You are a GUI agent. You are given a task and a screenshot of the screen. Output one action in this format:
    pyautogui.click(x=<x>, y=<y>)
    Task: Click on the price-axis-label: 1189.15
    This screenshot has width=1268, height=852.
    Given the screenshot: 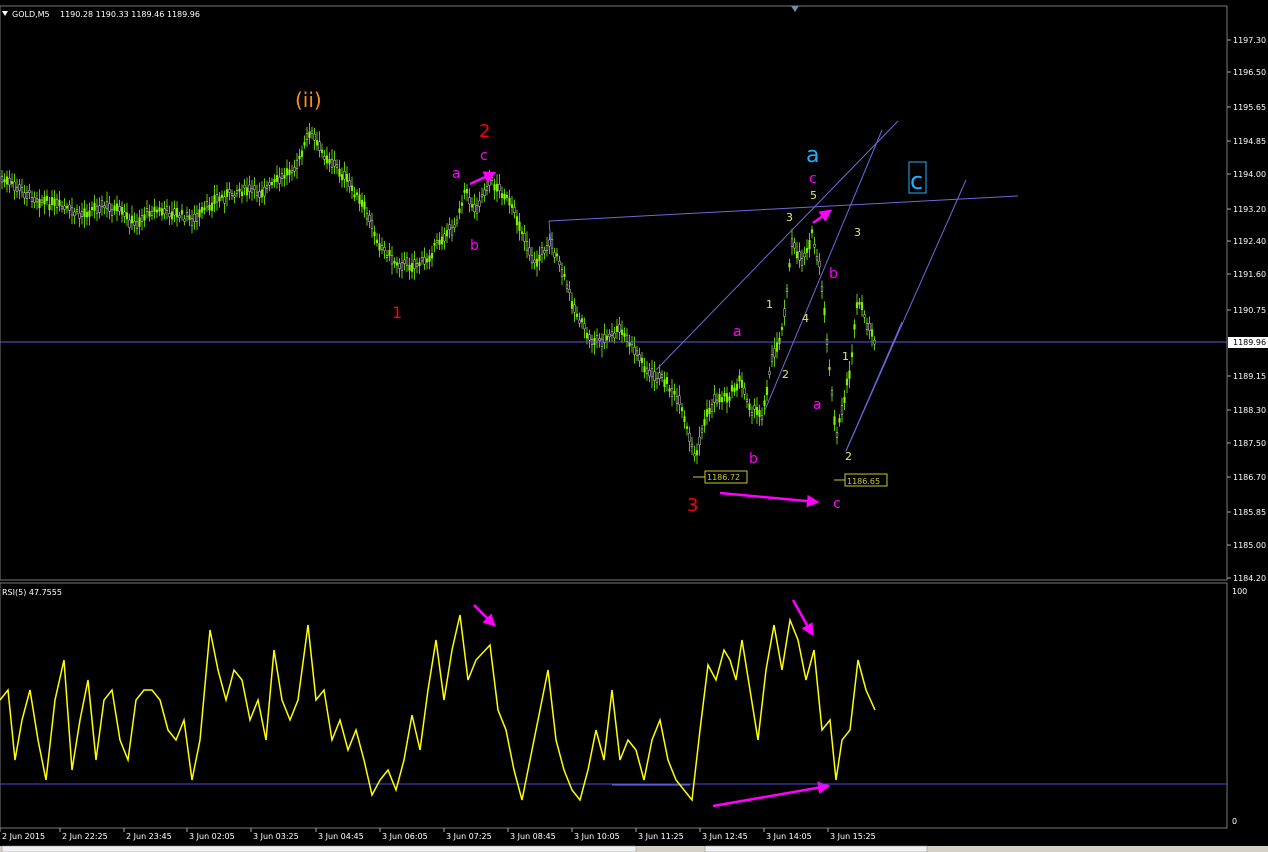 What is the action you would take?
    pyautogui.click(x=1249, y=376)
    